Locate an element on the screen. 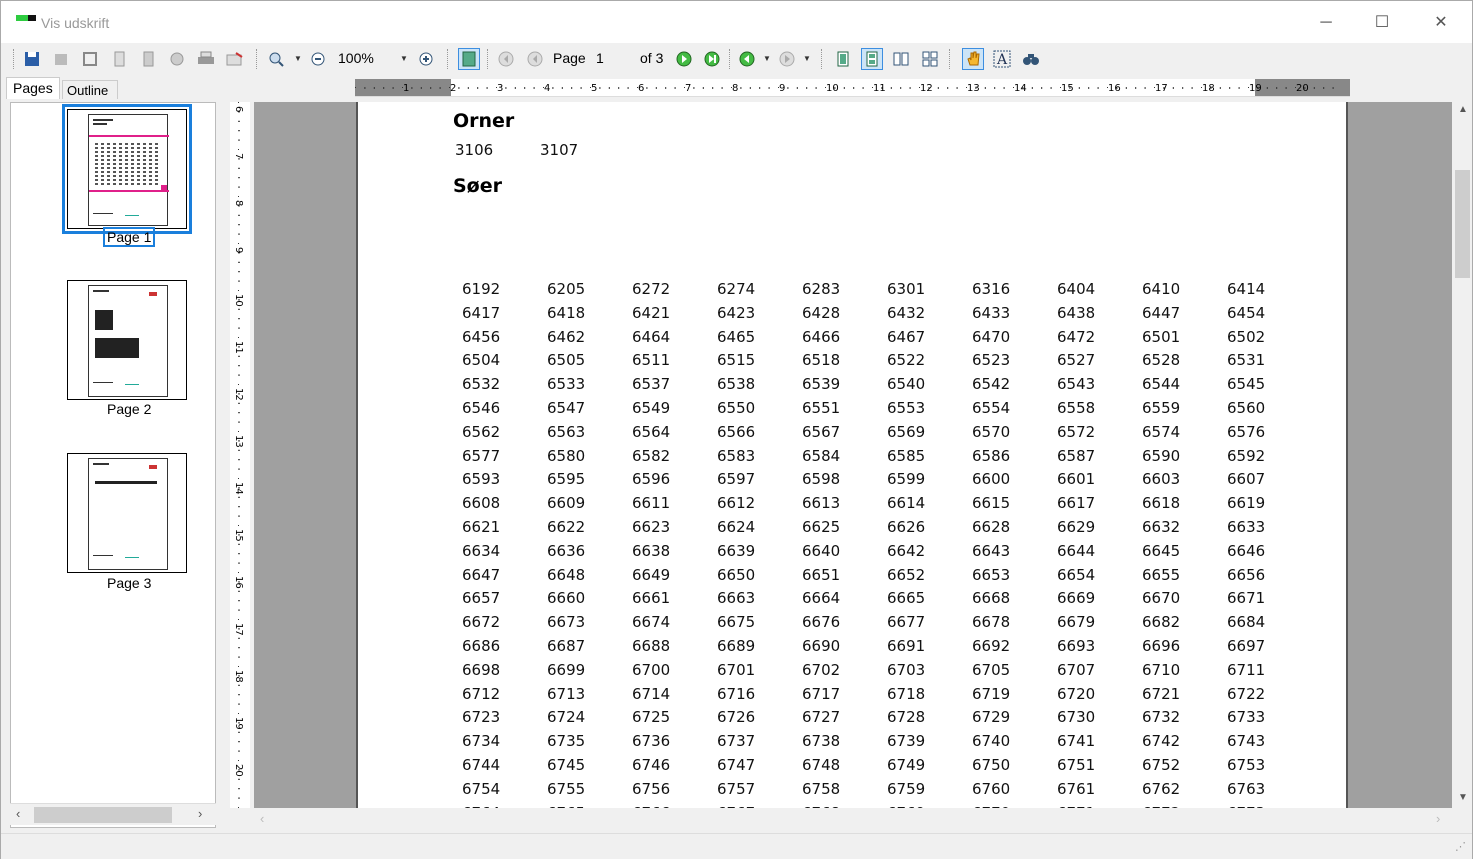 This screenshot has height=859, width=1473. soer-value: 6693 is located at coordinates (1076, 646).